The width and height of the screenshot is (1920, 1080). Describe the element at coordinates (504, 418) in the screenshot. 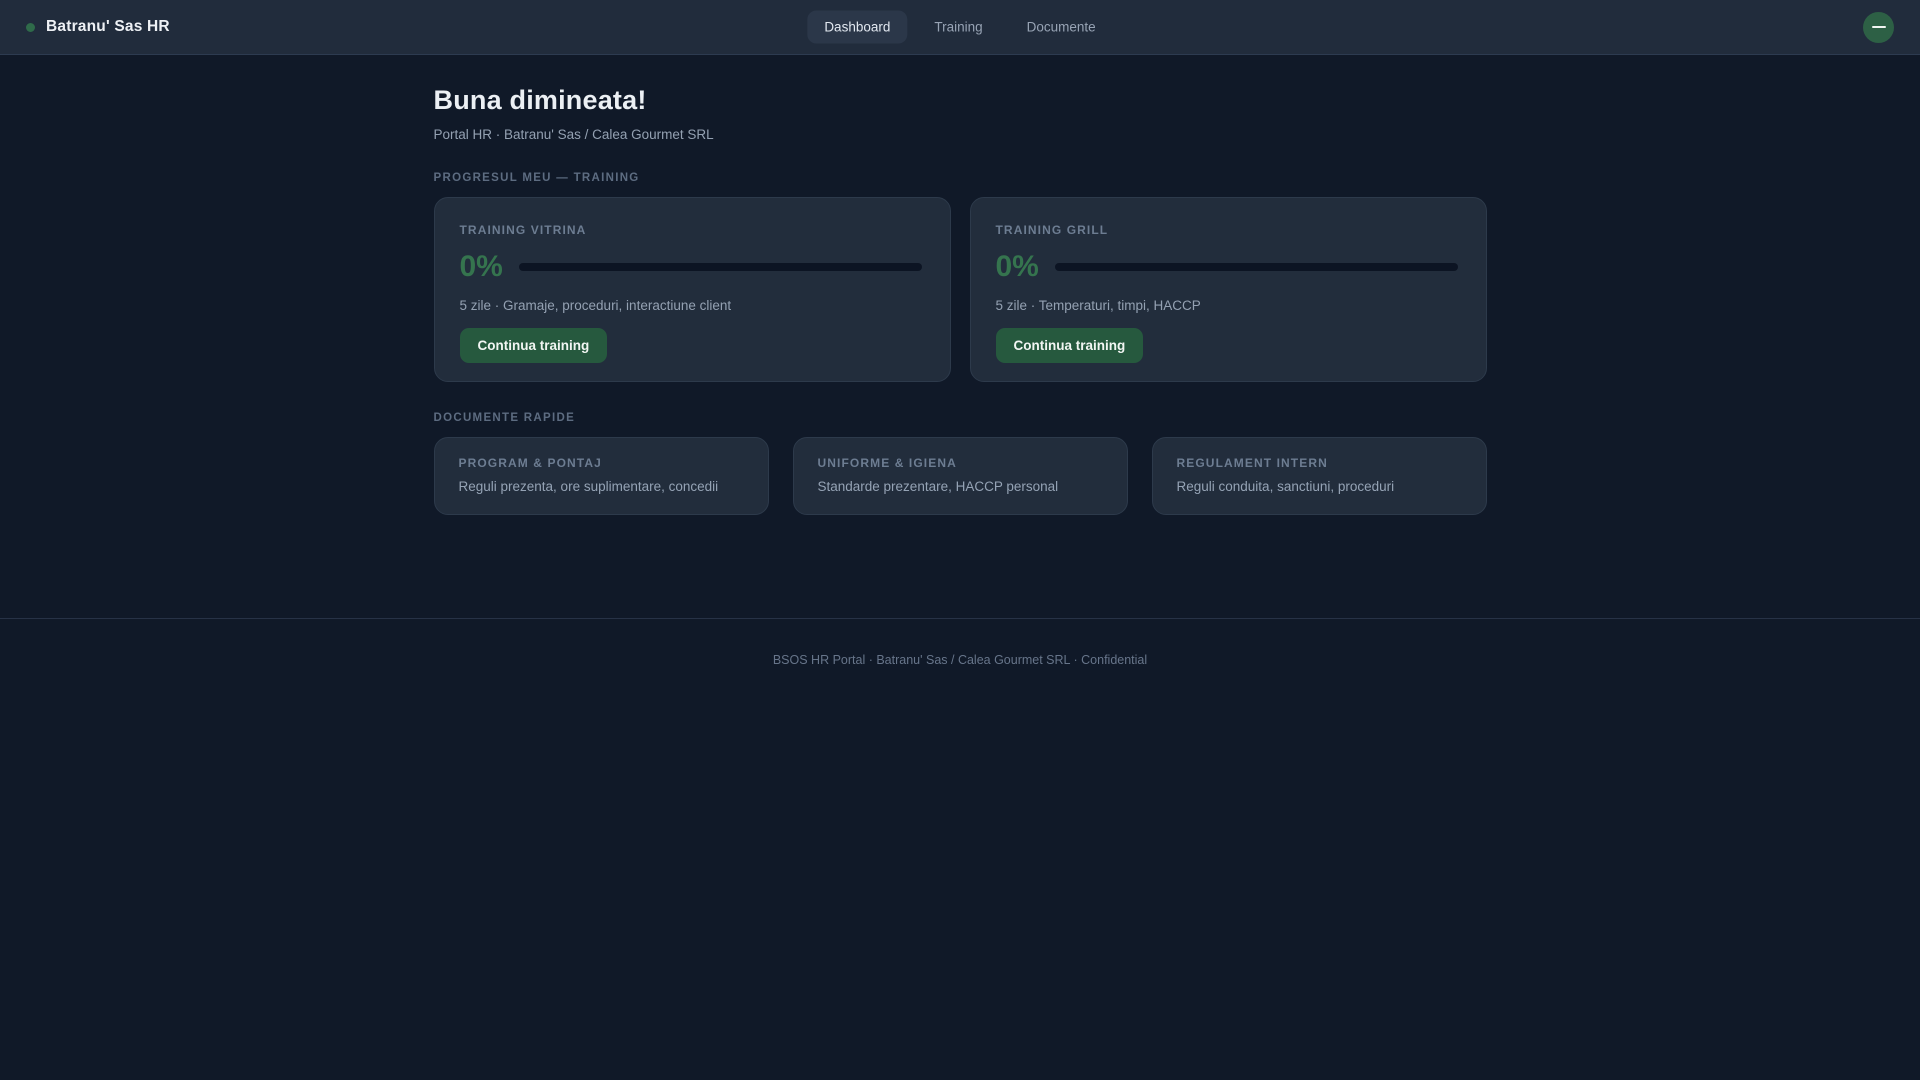

I see `documents-section-label: DOCUMENTE RAPIDE` at that location.